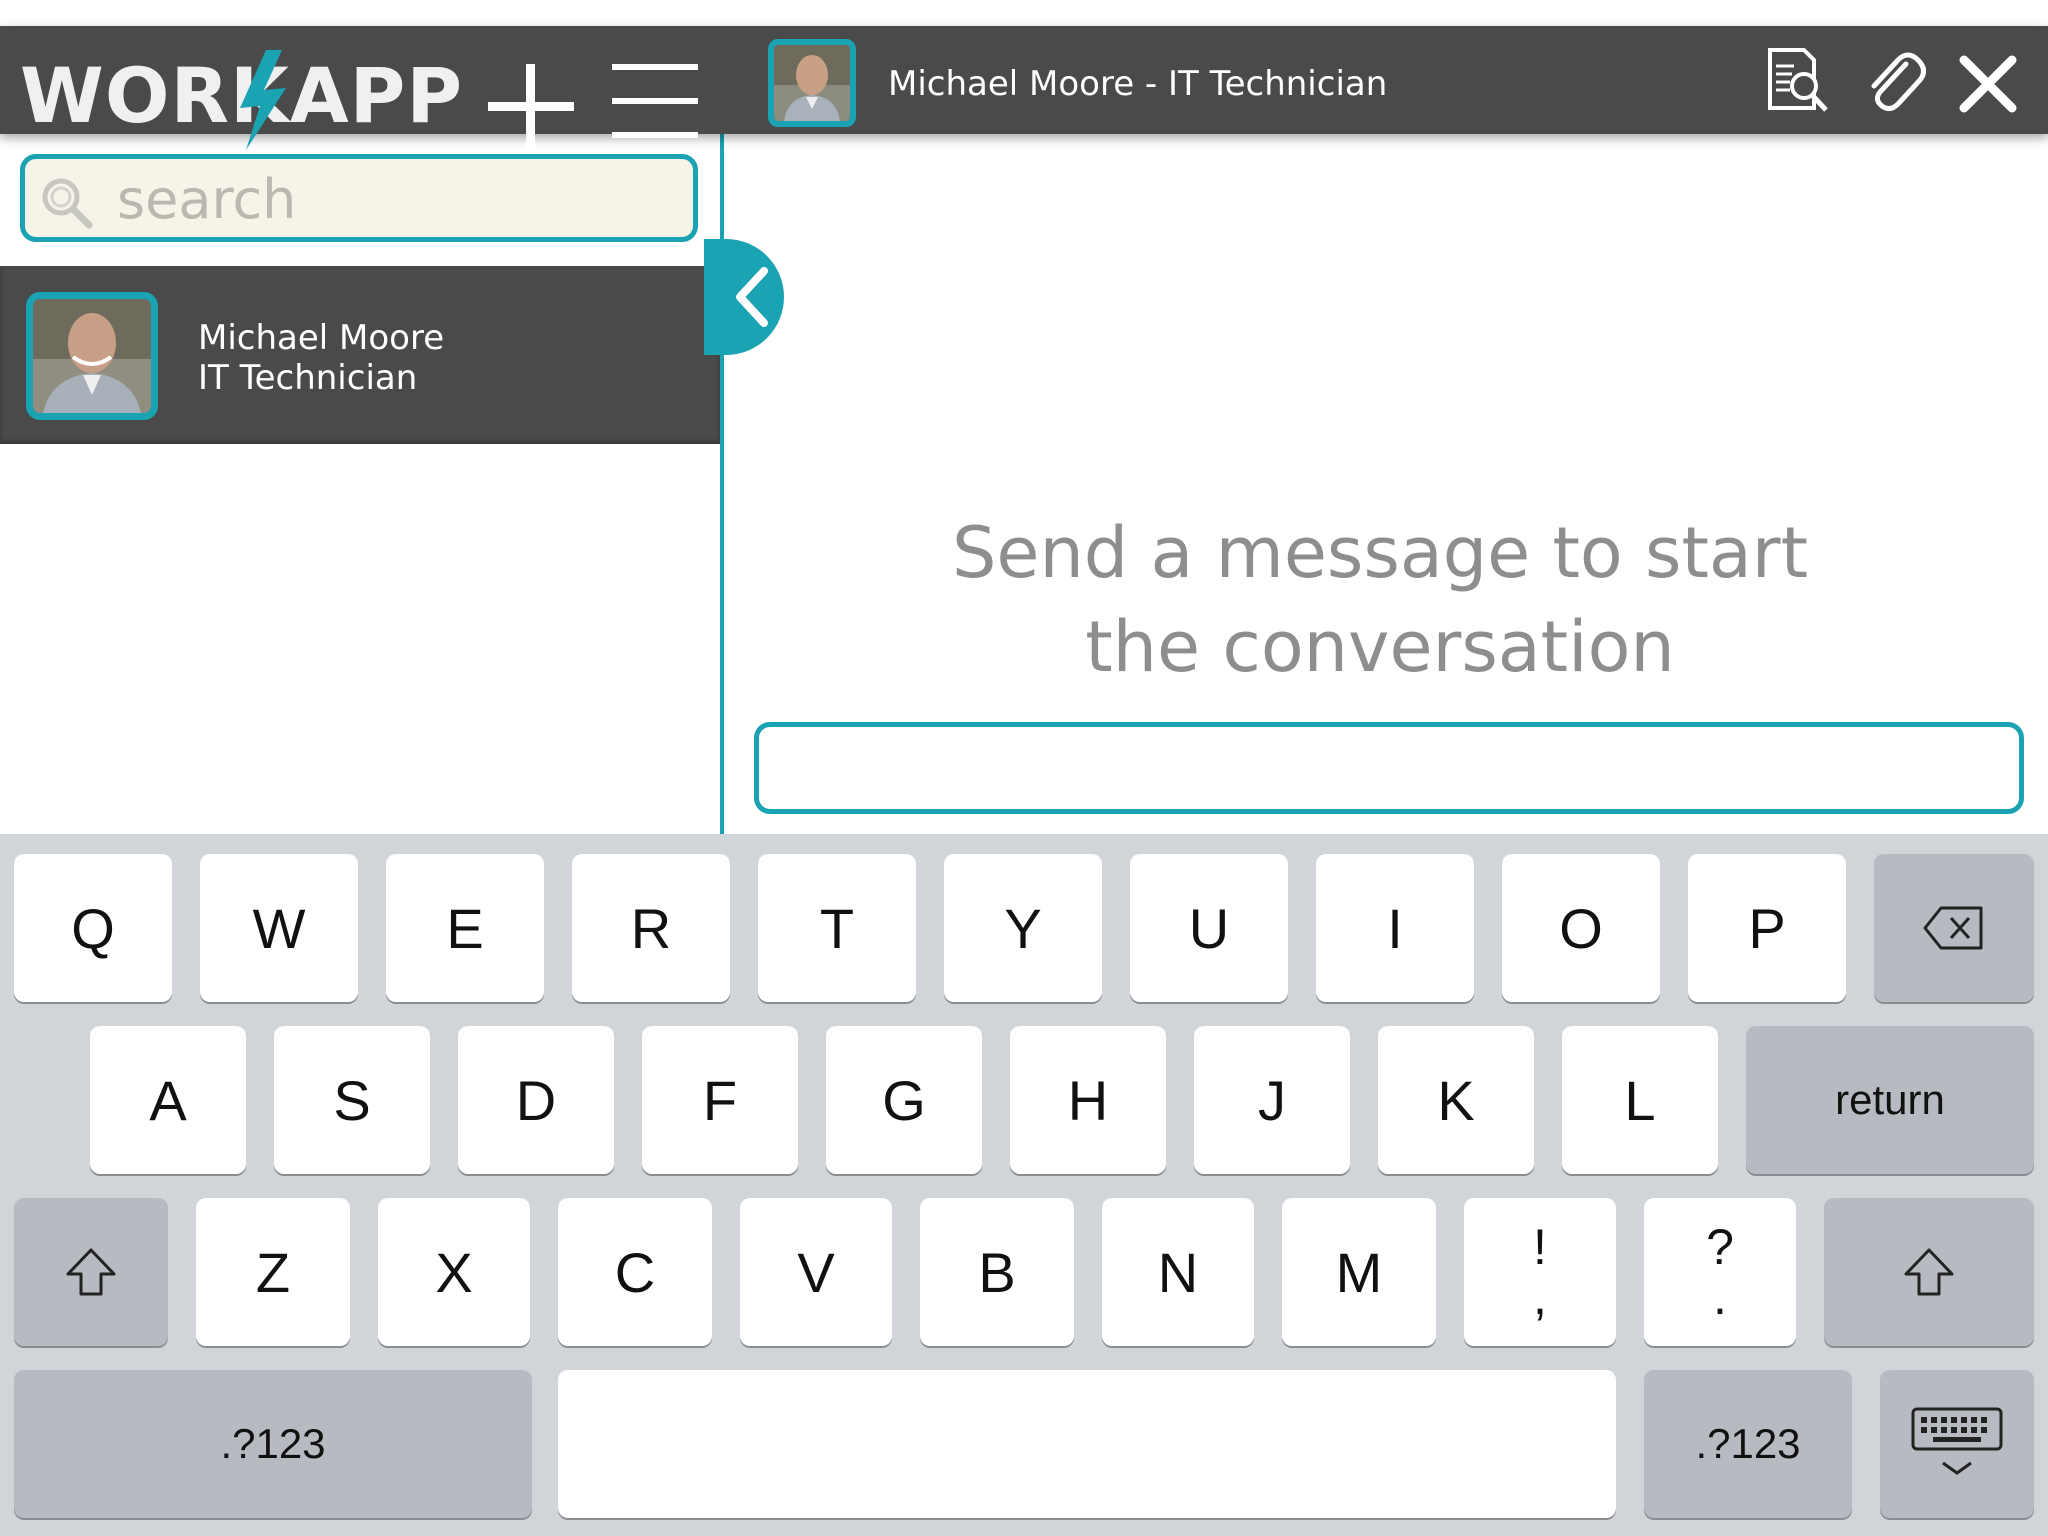 Image resolution: width=2048 pixels, height=1536 pixels. I want to click on key-q: Q, so click(93, 928).